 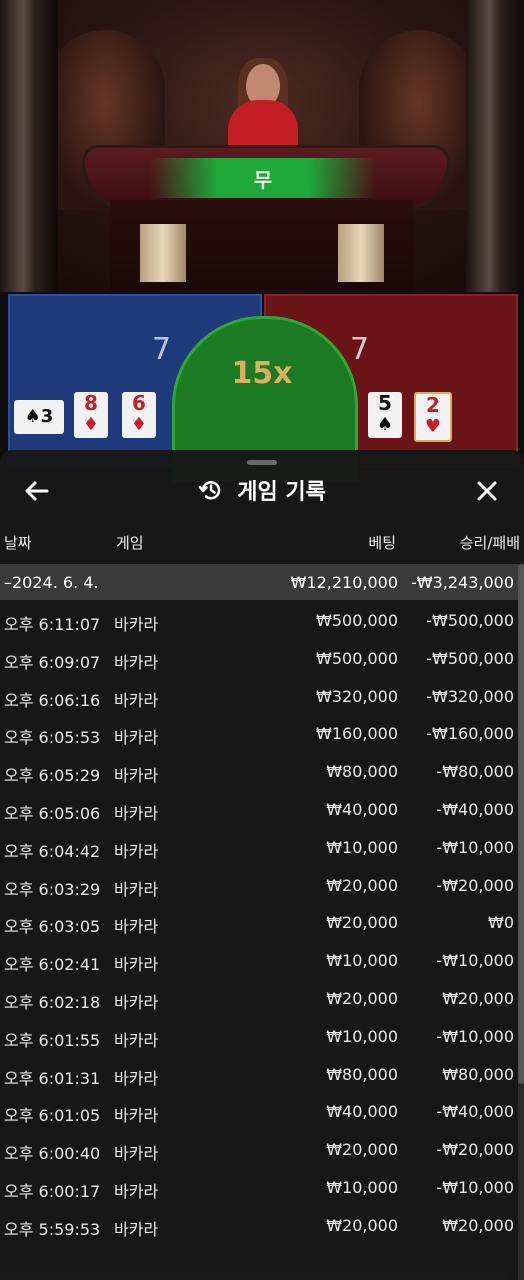 What do you see at coordinates (52, 738) in the screenshot?
I see `row-time: 오후 6:05:53` at bounding box center [52, 738].